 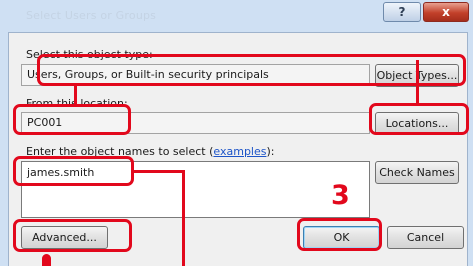 I want to click on help-button: ?, so click(x=402, y=12).